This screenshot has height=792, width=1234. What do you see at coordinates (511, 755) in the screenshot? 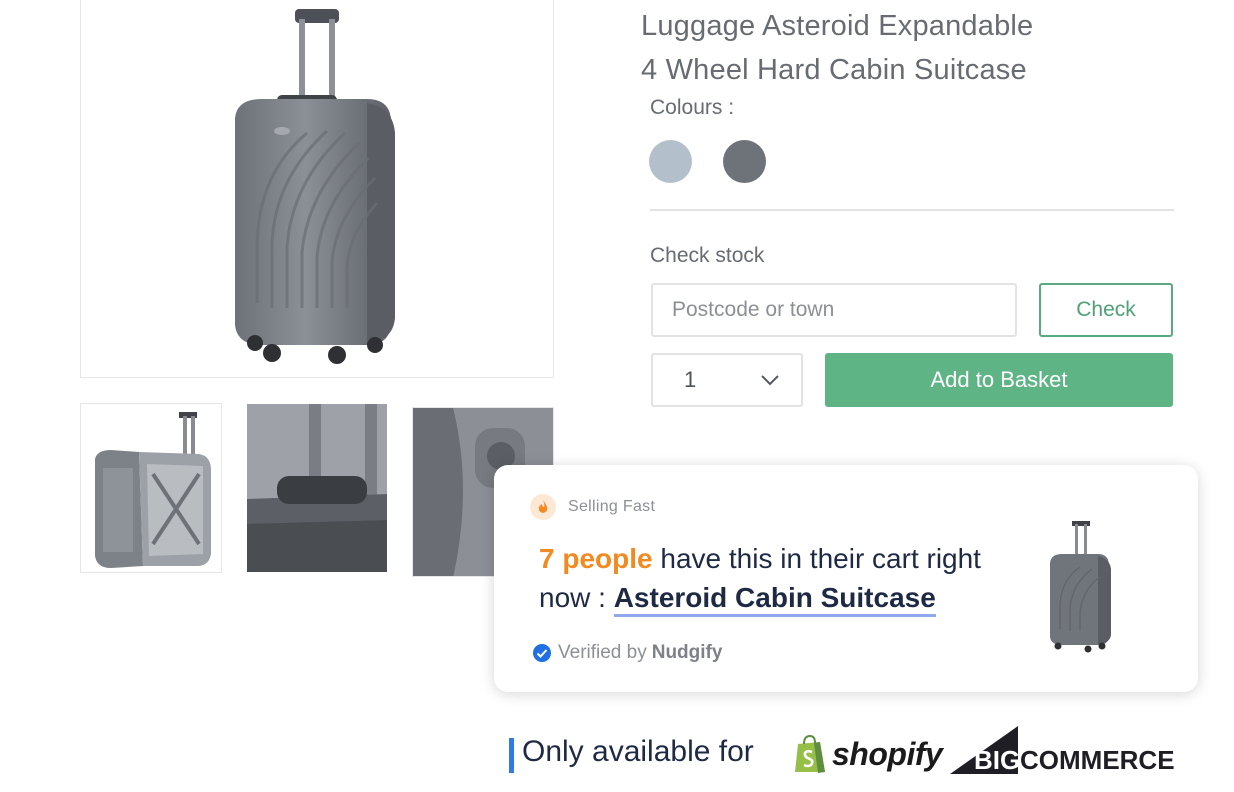
I see `footer-accent-bar` at bounding box center [511, 755].